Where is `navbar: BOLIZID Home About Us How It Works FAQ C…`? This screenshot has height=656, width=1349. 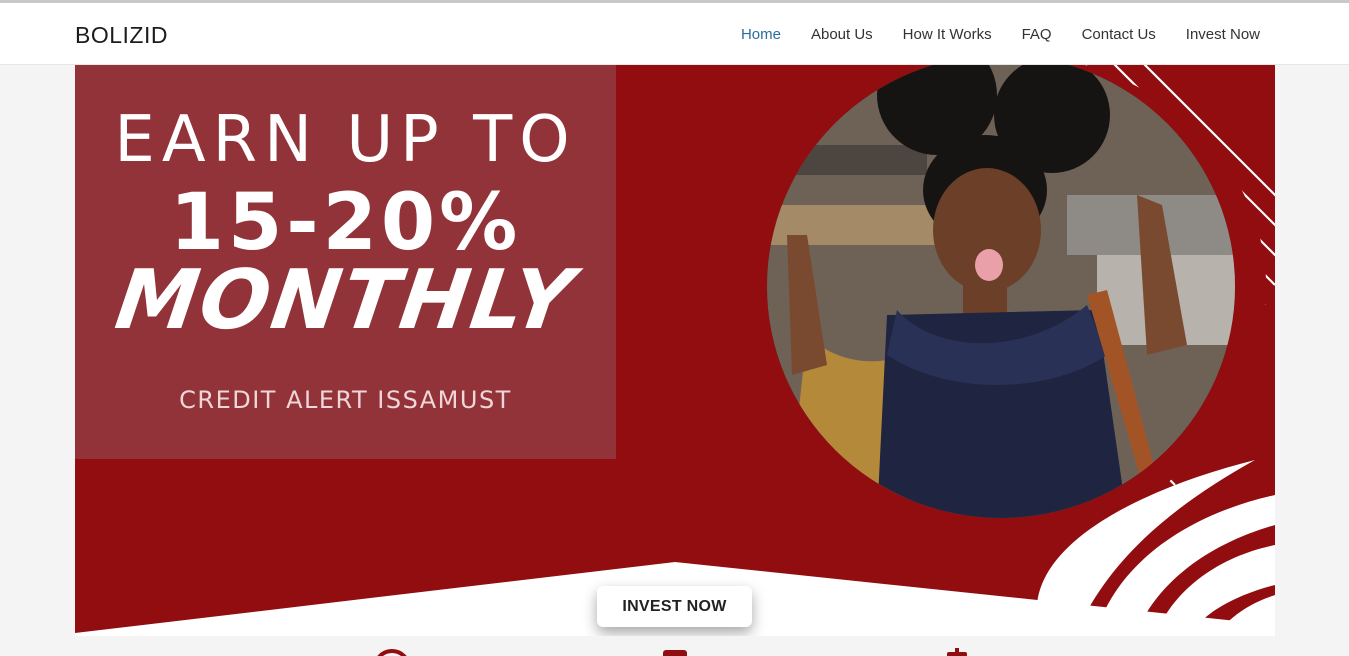
navbar: BOLIZID Home About Us How It Works FAQ C… is located at coordinates (674, 34).